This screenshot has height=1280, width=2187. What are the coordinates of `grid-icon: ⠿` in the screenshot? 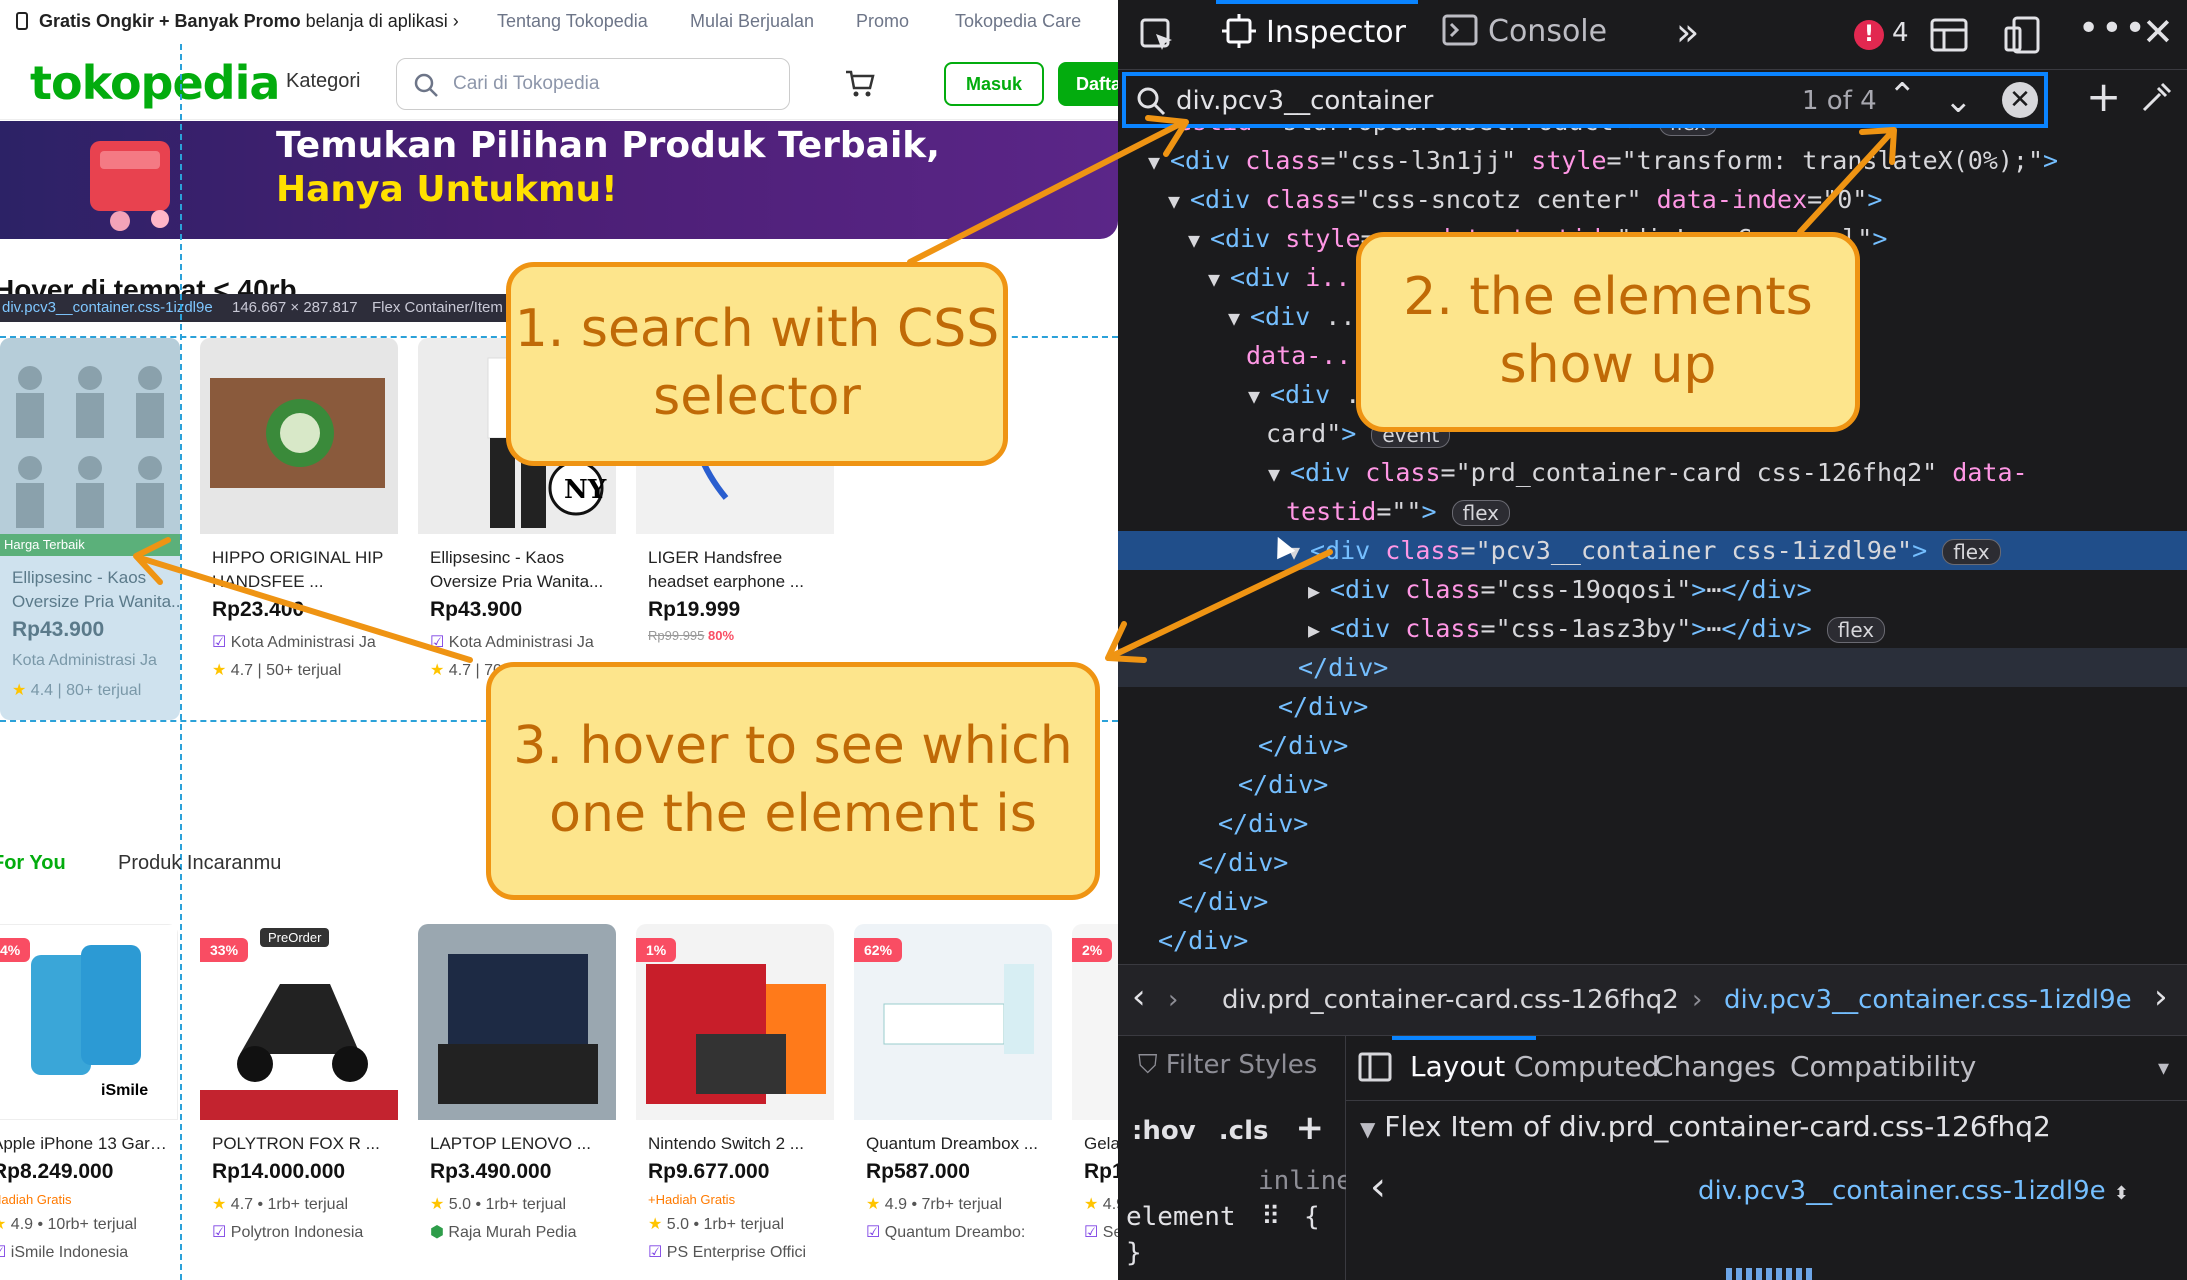 It's located at (1270, 1217).